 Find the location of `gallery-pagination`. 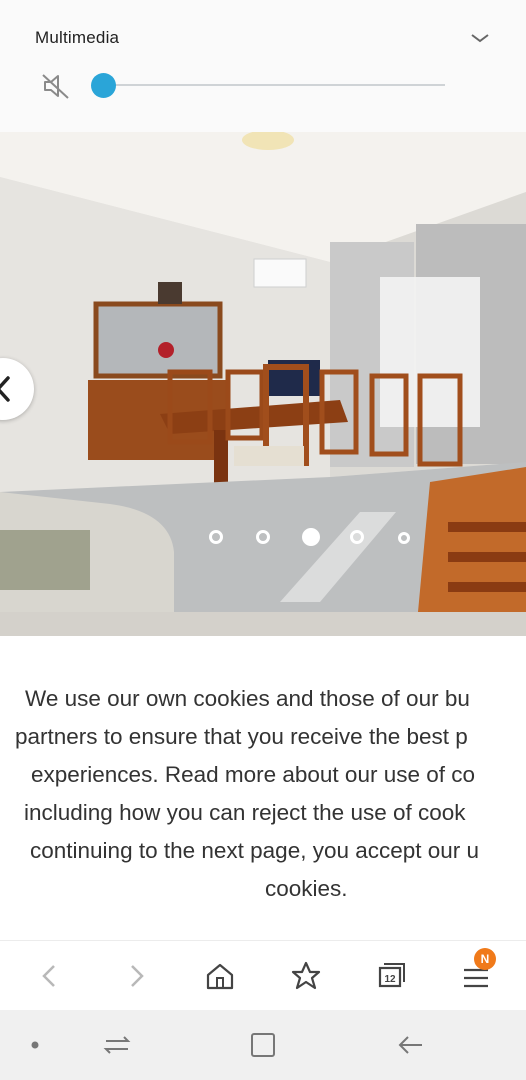

gallery-pagination is located at coordinates (263, 539).